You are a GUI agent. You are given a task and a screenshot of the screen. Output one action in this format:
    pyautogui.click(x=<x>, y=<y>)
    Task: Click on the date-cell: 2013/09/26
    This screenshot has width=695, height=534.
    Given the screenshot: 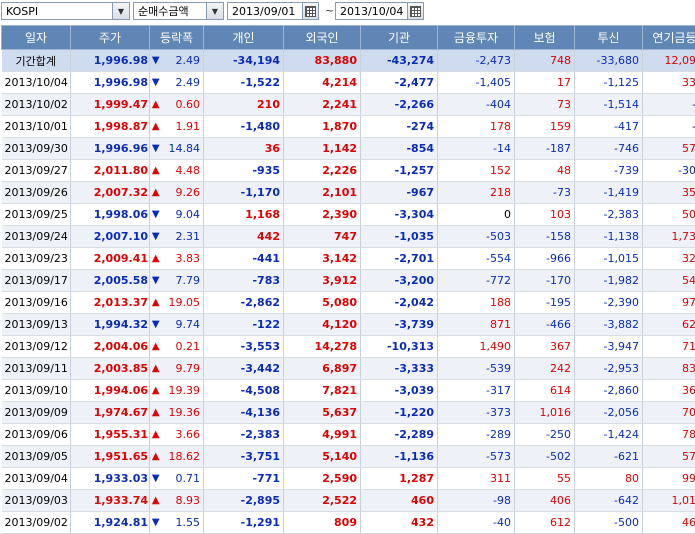 What is the action you would take?
    pyautogui.click(x=36, y=193)
    